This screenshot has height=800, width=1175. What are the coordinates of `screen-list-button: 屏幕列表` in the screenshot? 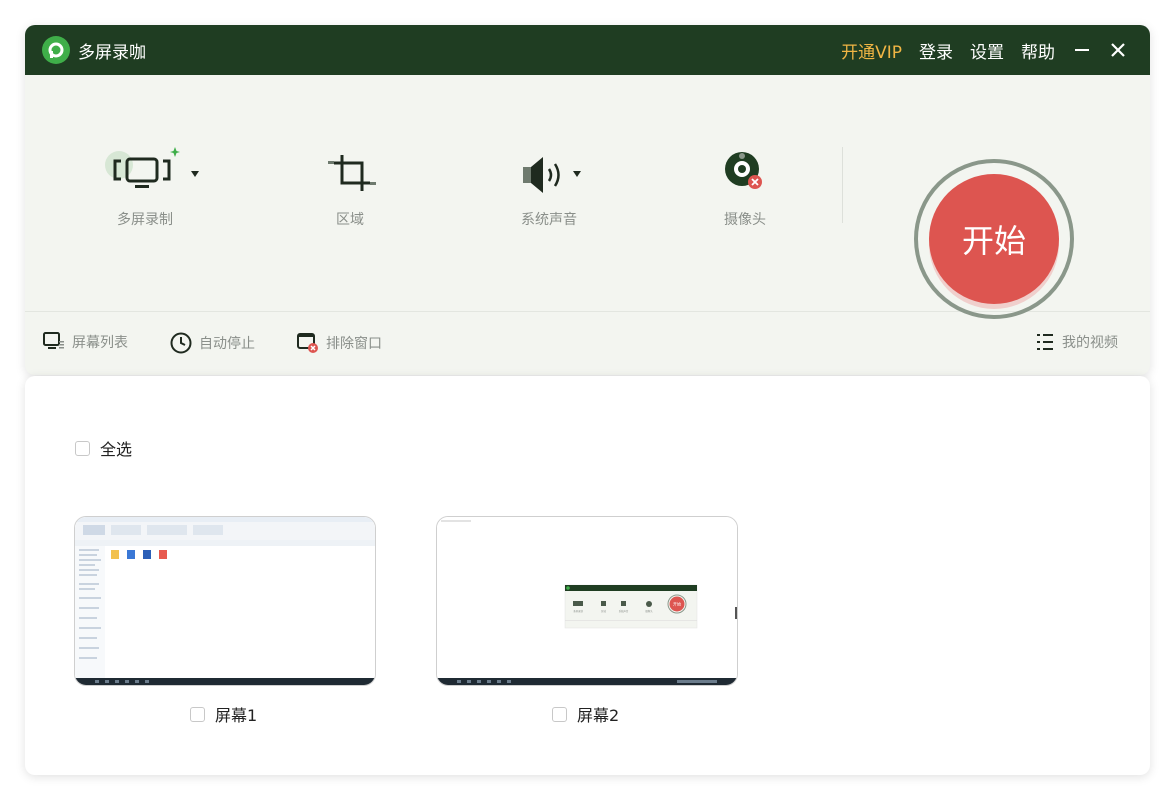 It's located at (85, 342).